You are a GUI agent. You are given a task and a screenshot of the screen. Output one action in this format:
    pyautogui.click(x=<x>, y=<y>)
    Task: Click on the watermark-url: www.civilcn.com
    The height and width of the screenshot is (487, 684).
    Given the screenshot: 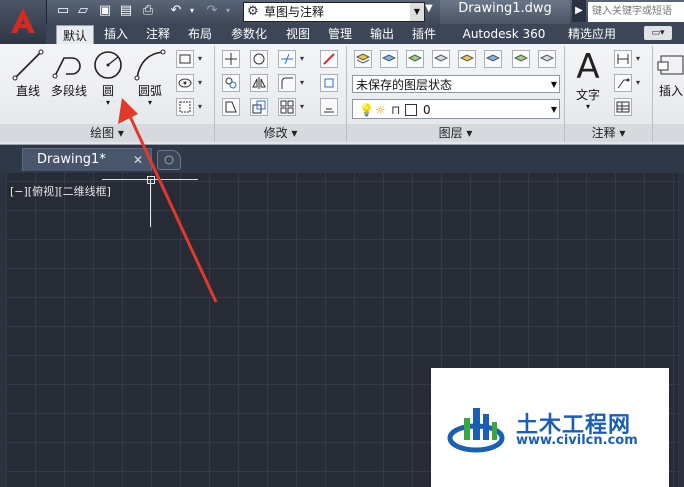 What is the action you would take?
    pyautogui.click(x=577, y=440)
    